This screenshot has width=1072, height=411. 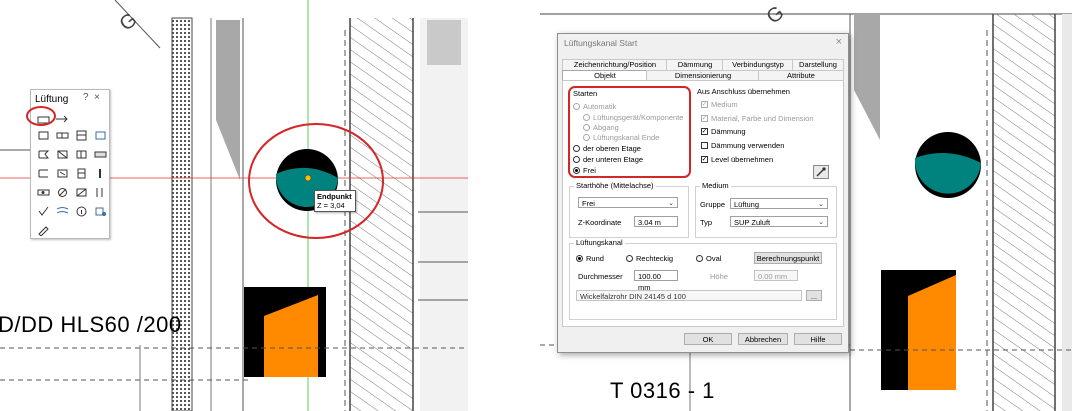 I want to click on active-tool-highlight, so click(x=41, y=116).